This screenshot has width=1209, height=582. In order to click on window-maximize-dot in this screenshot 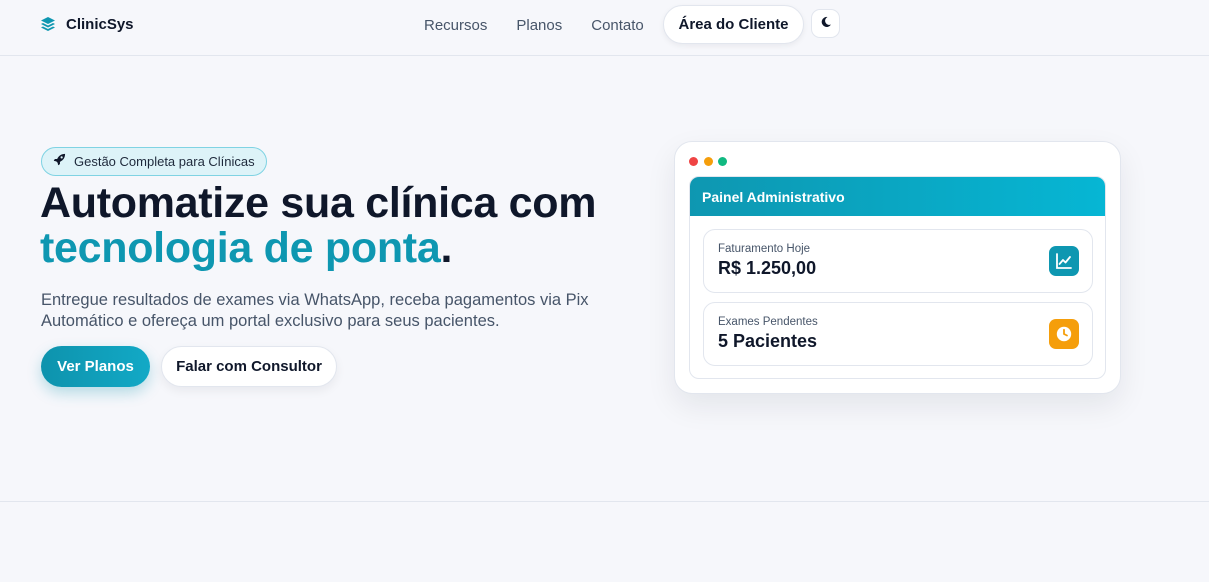, I will do `click(722, 161)`.